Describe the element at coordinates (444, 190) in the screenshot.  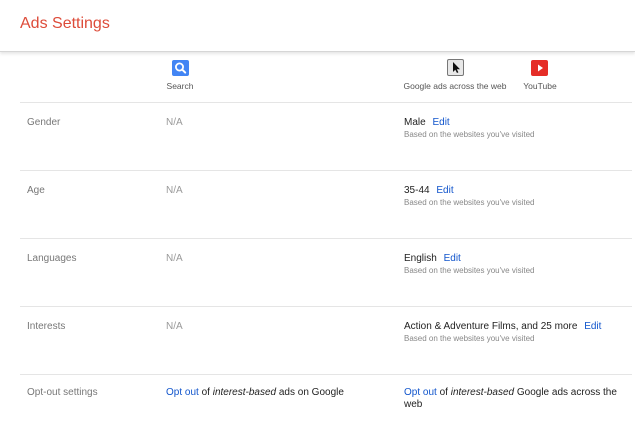
I see `edit-age-link: Edit` at that location.